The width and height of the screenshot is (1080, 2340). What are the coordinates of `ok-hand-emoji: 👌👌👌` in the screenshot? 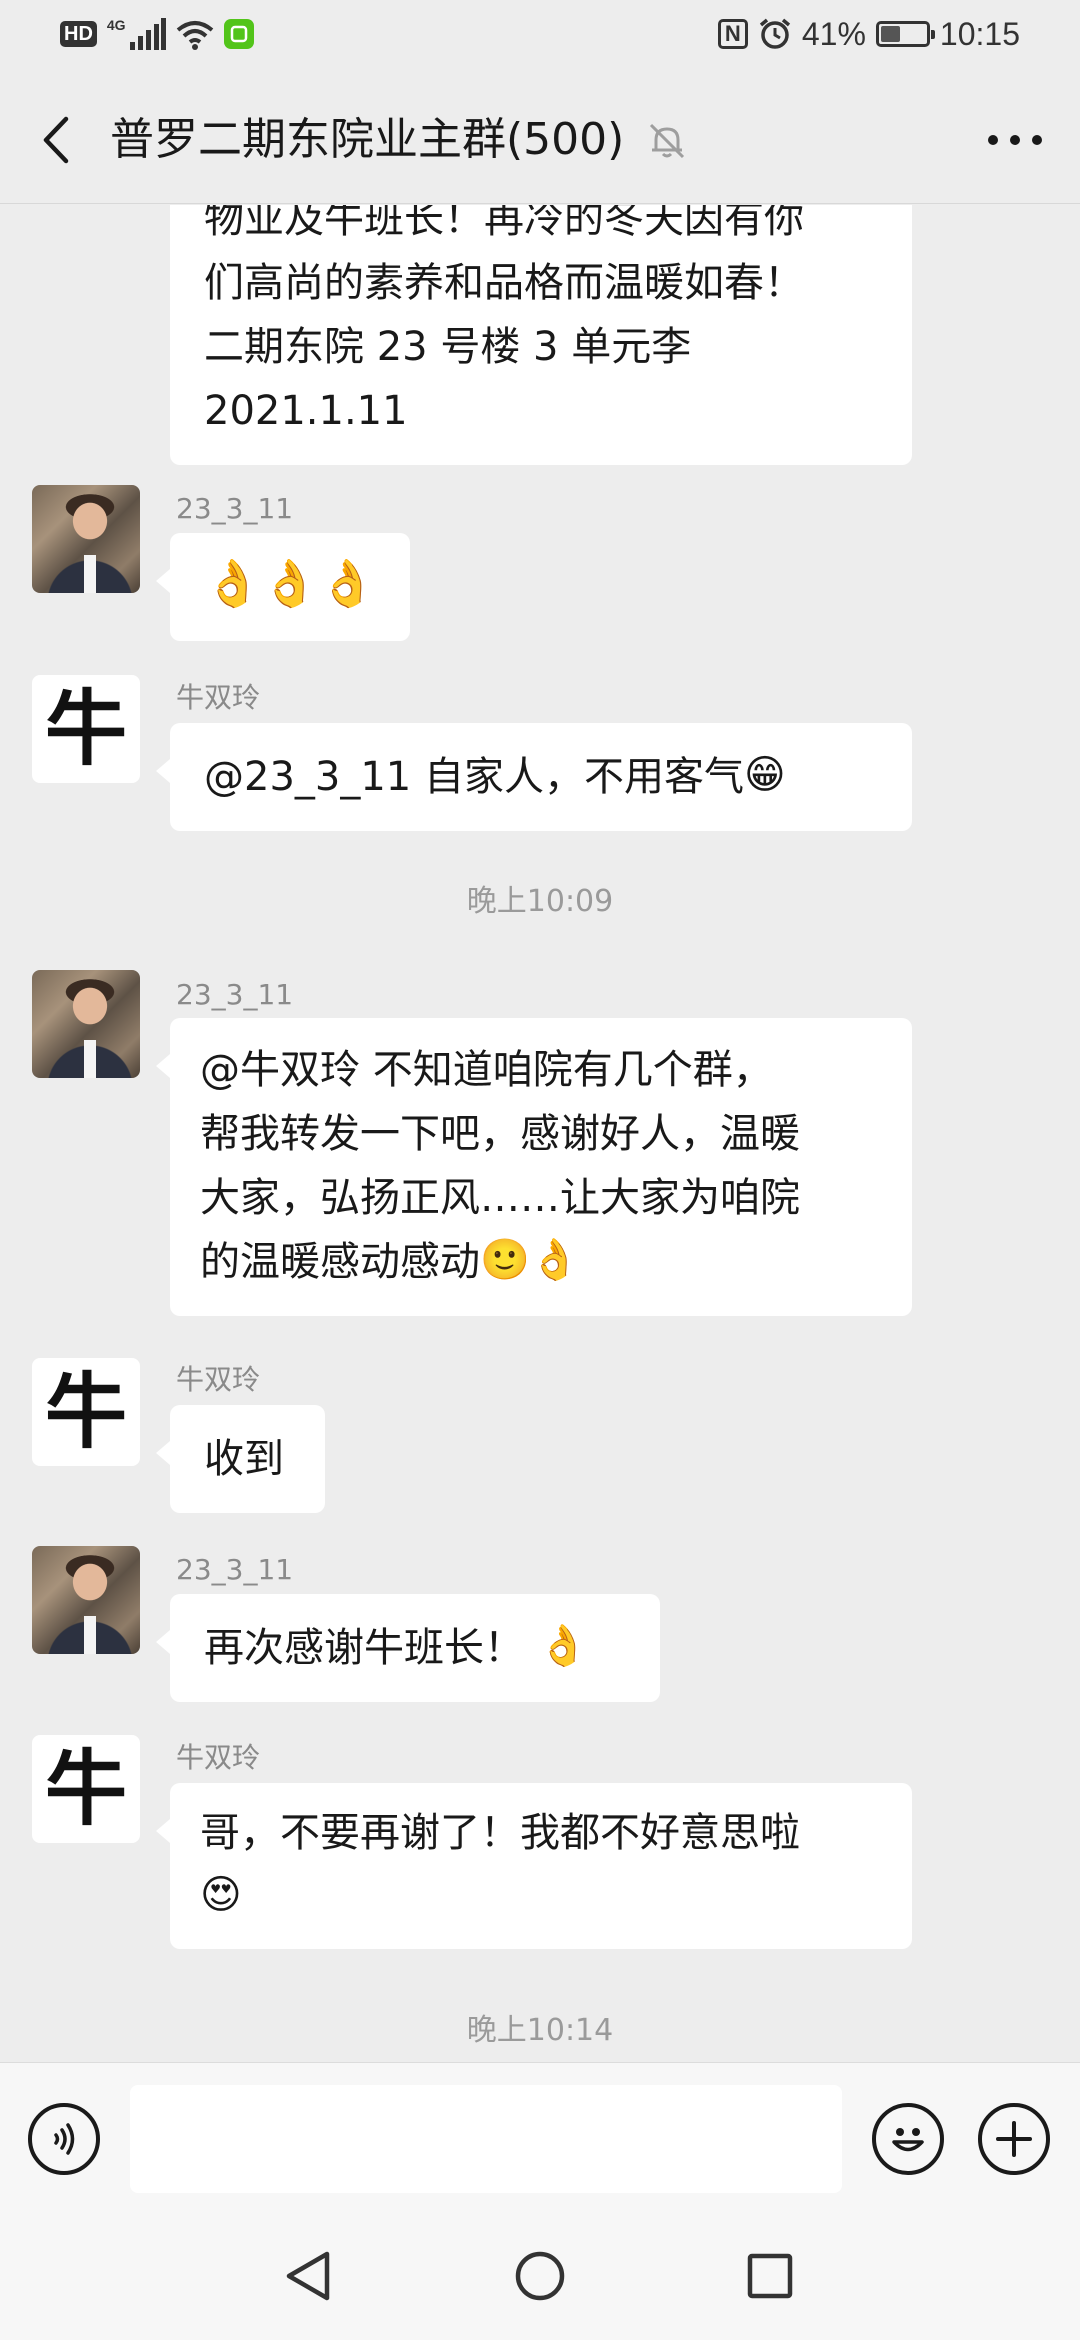 It's located at (290, 582).